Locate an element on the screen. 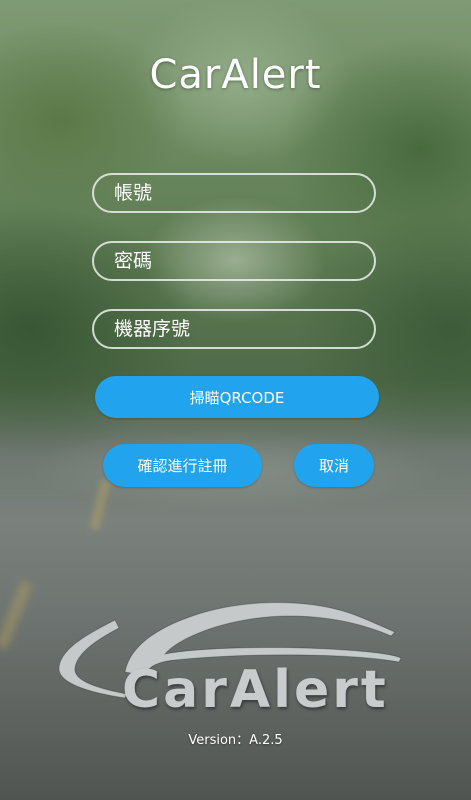 The width and height of the screenshot is (471, 800). password-input is located at coordinates (234, 261).